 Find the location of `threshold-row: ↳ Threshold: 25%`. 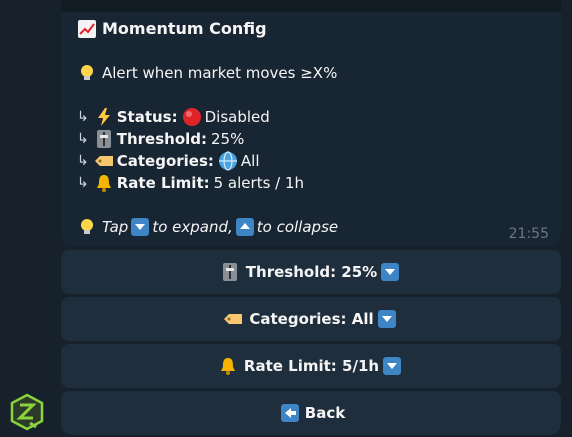

threshold-row: ↳ Threshold: 25% is located at coordinates (160, 139).